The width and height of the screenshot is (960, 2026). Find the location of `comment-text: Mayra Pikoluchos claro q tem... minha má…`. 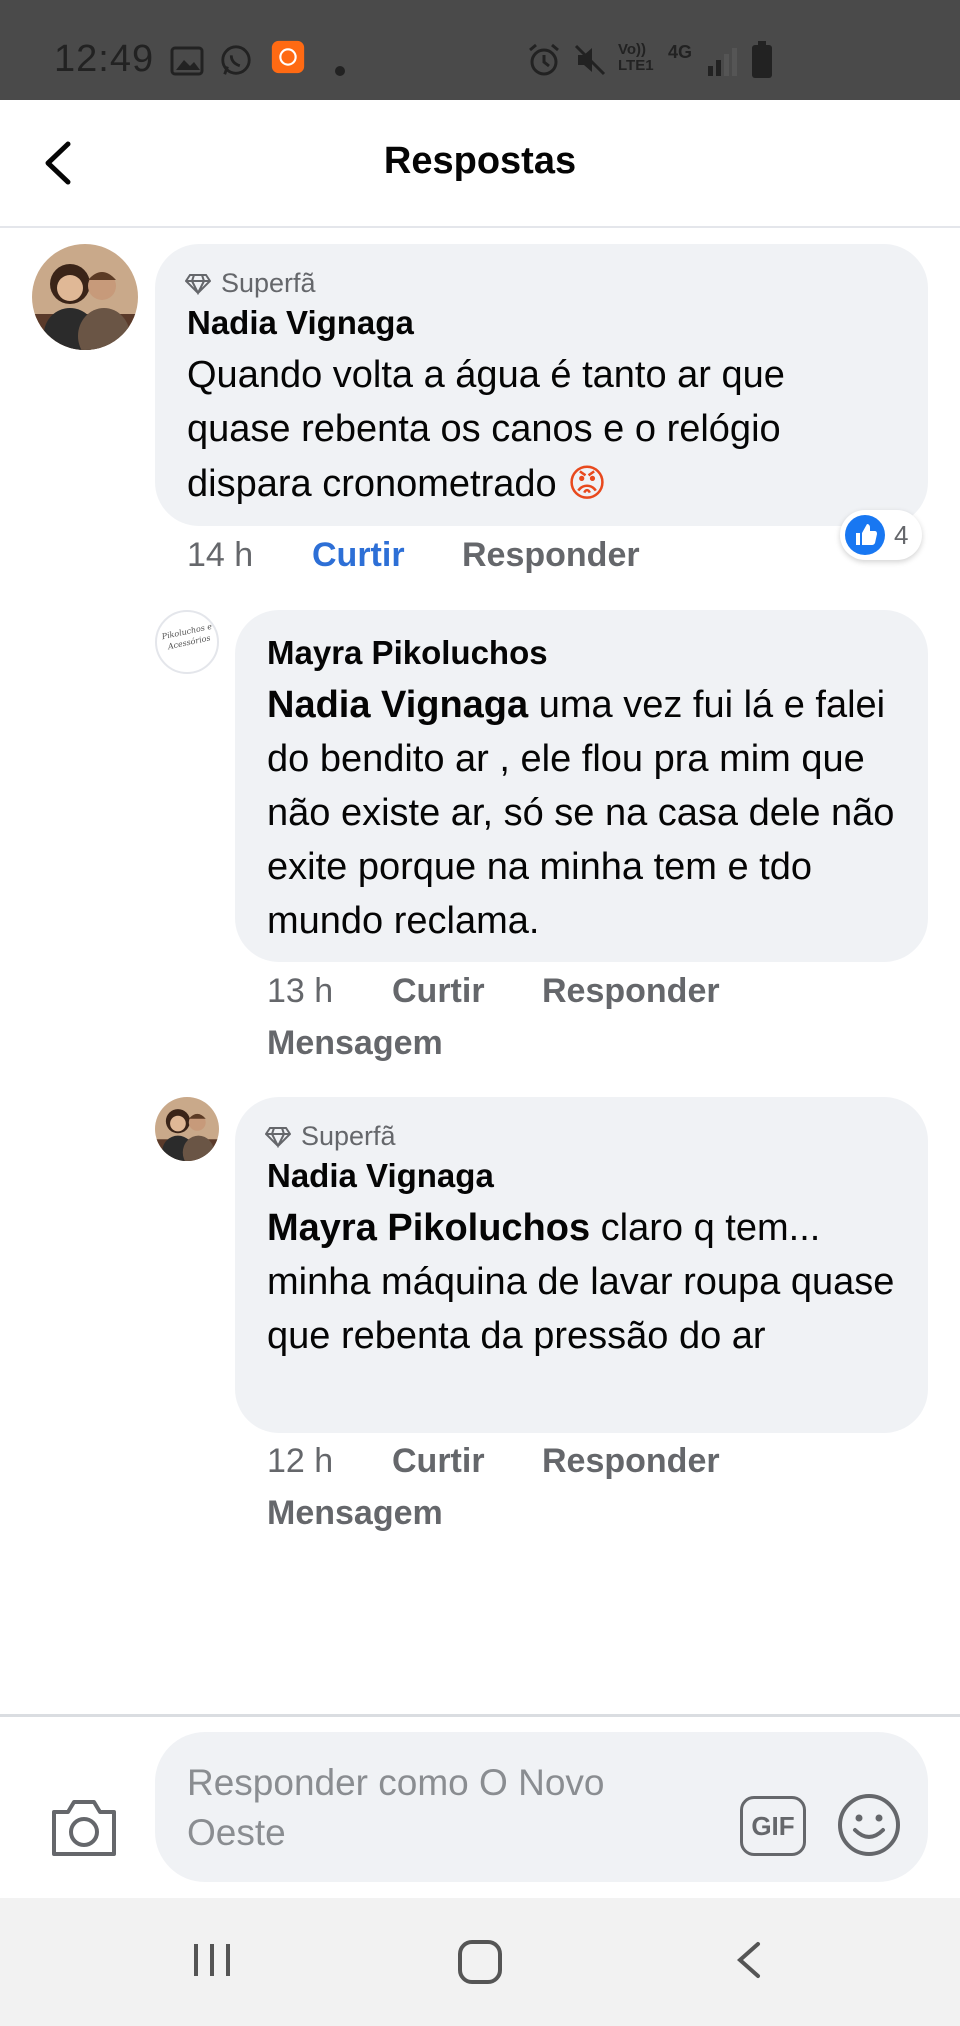

comment-text: Mayra Pikoluchos claro q tem... minha má… is located at coordinates (587, 1282).